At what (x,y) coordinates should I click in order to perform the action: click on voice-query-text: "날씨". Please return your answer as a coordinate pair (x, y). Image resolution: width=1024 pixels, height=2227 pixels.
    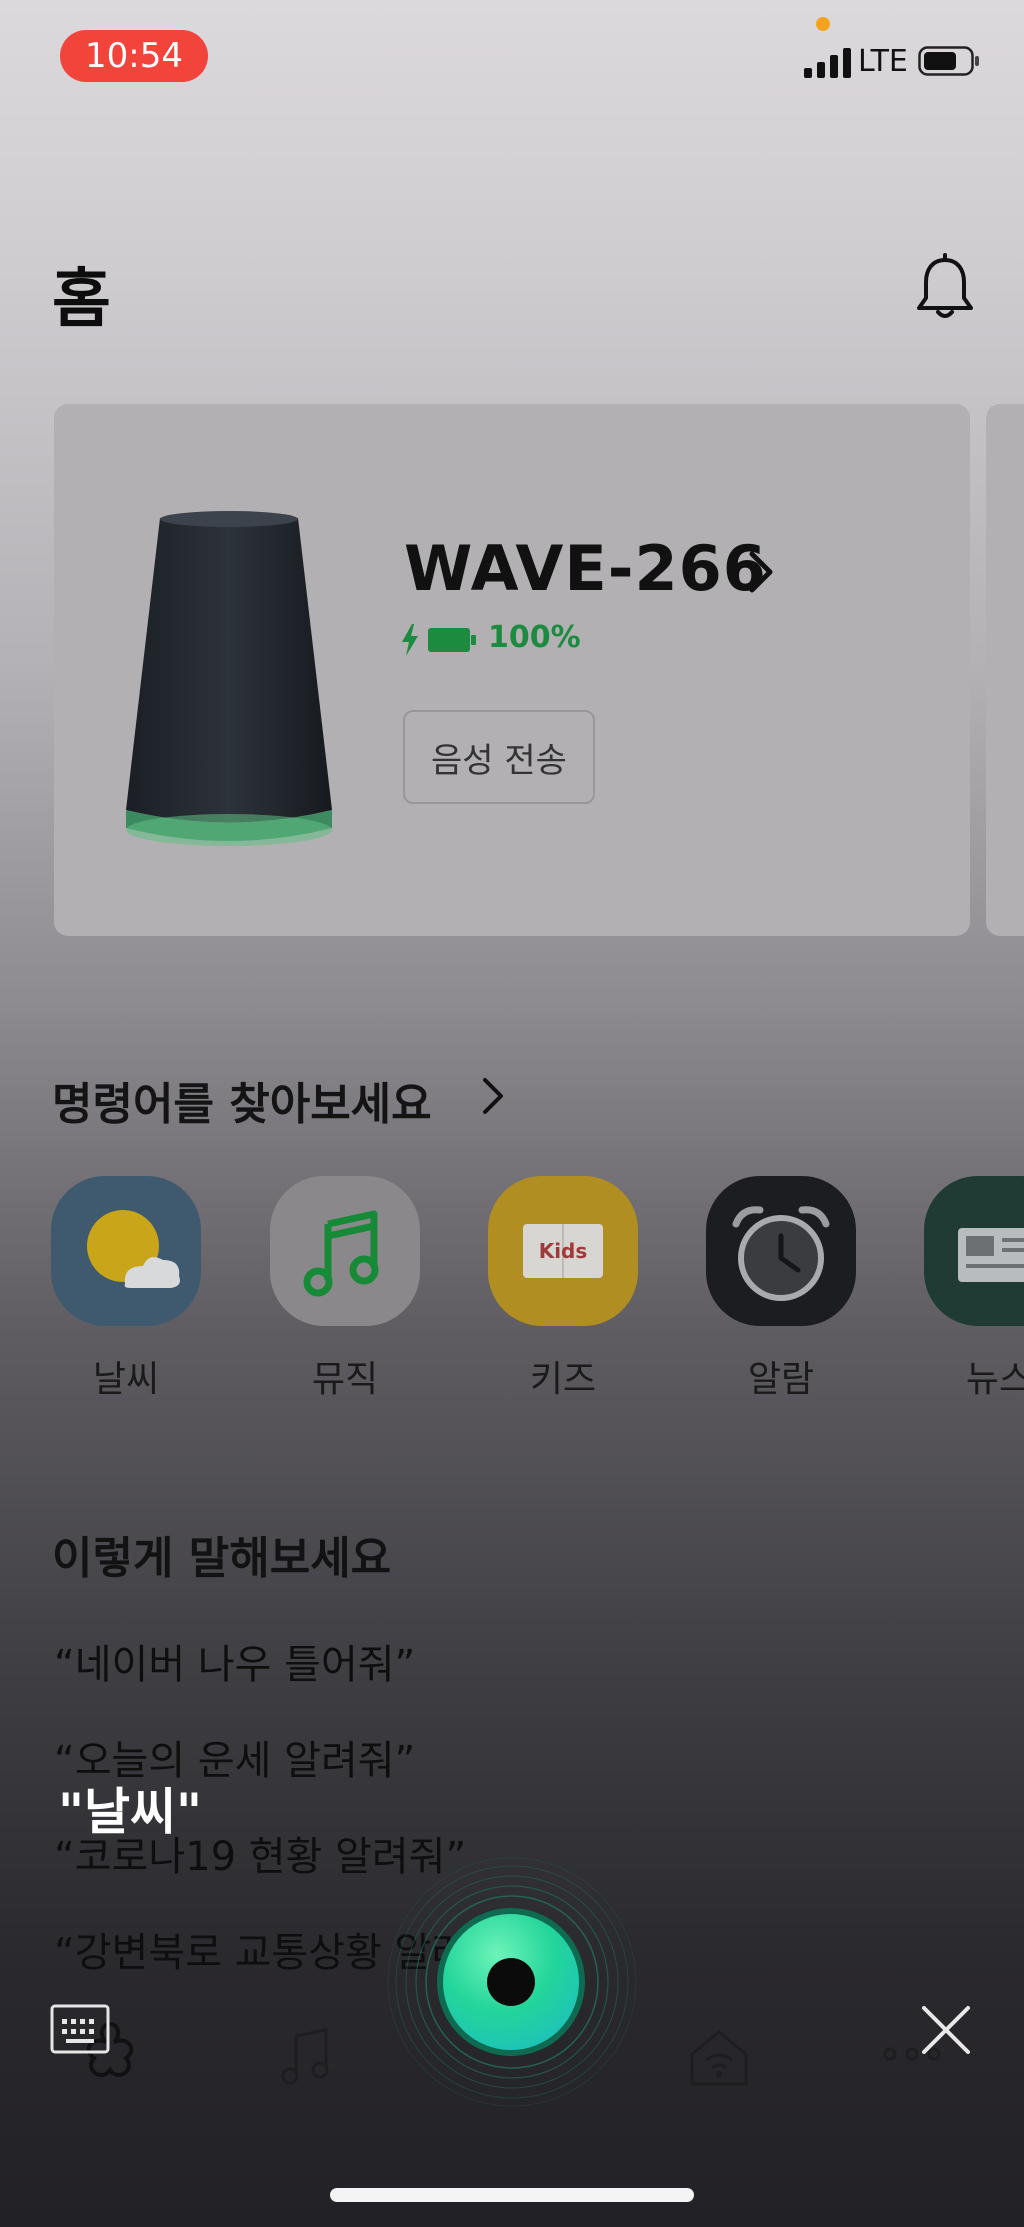
    Looking at the image, I should click on (130, 1812).